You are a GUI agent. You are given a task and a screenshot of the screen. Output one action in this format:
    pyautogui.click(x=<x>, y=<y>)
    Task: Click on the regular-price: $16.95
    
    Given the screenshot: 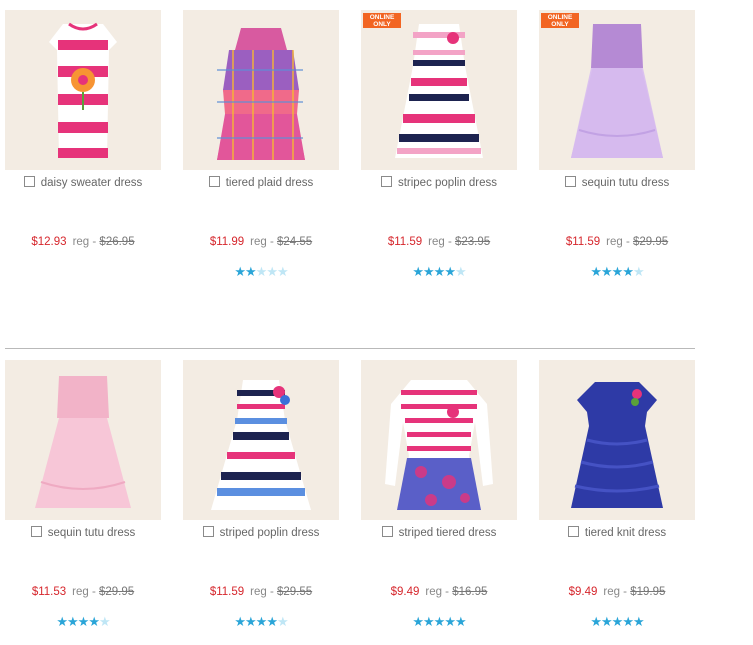 What is the action you would take?
    pyautogui.click(x=470, y=592)
    